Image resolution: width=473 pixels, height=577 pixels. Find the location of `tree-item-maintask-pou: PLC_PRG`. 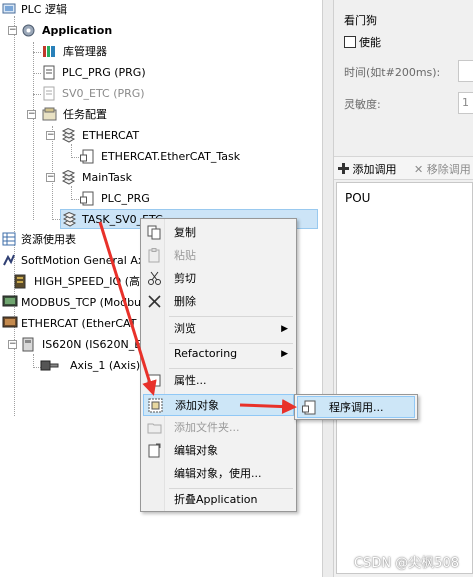

tree-item-maintask-pou: PLC_PRG is located at coordinates (160, 199).